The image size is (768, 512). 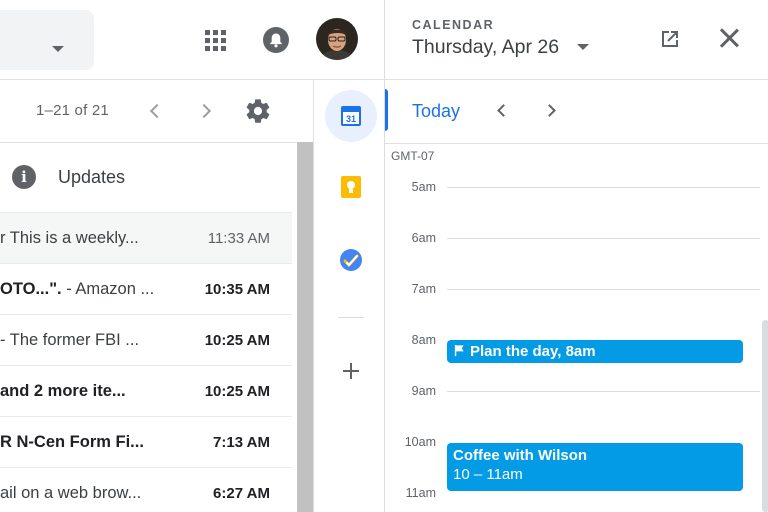 What do you see at coordinates (146, 339) in the screenshot?
I see `mail-row: - The former FBI ... 10:25 AM` at bounding box center [146, 339].